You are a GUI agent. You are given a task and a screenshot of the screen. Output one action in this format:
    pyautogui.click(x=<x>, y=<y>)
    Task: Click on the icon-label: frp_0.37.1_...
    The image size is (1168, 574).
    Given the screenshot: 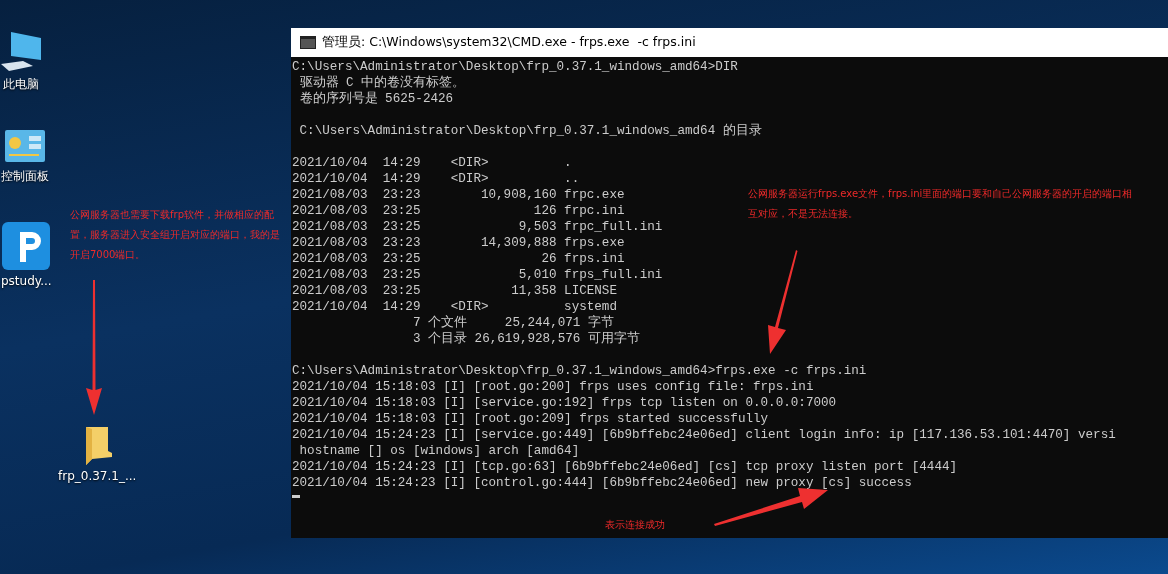 What is the action you would take?
    pyautogui.click(x=97, y=476)
    